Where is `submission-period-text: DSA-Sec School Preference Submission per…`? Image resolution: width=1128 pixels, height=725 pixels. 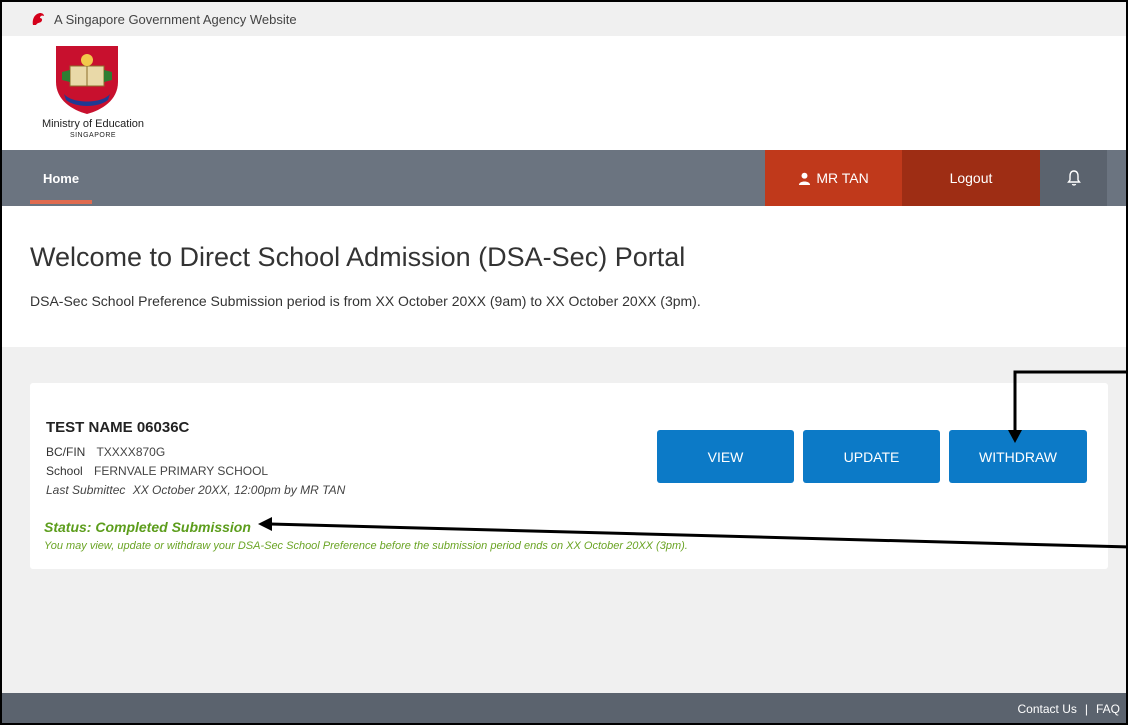
submission-period-text: DSA-Sec School Preference Submission per… is located at coordinates (365, 301).